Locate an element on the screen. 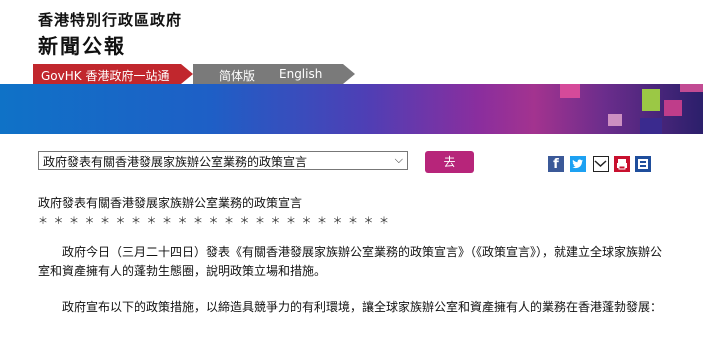 The height and width of the screenshot is (347, 703). facebook-icon: f is located at coordinates (556, 164).